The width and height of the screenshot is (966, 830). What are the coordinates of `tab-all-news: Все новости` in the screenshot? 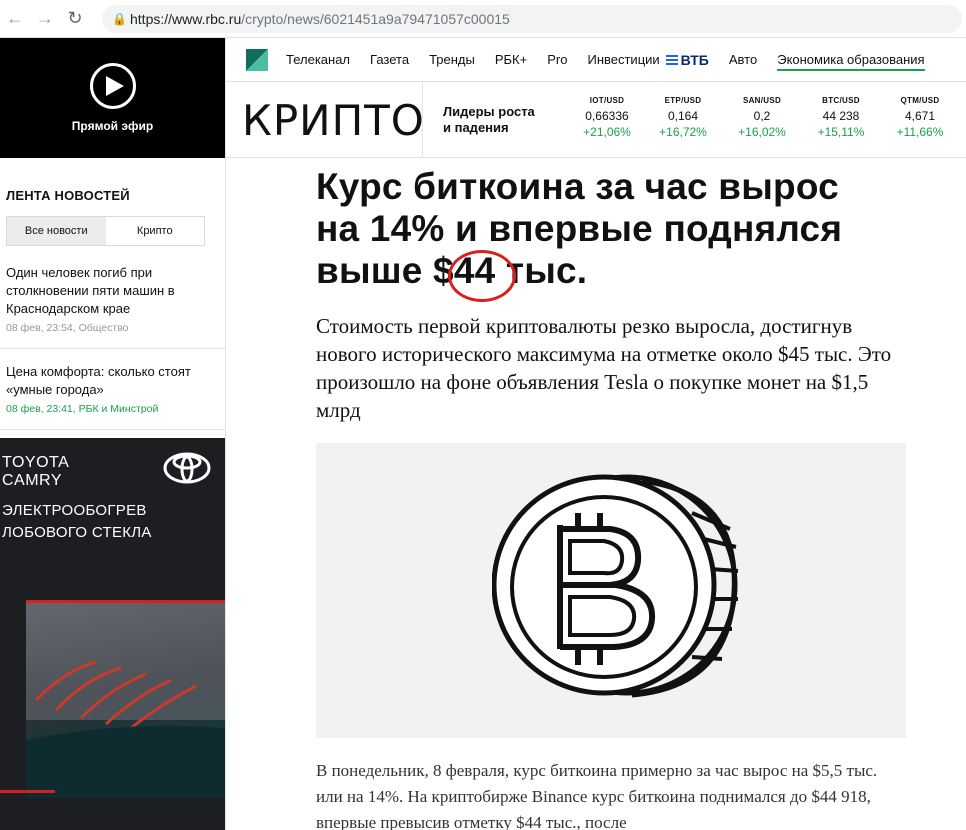 It's located at (56, 231).